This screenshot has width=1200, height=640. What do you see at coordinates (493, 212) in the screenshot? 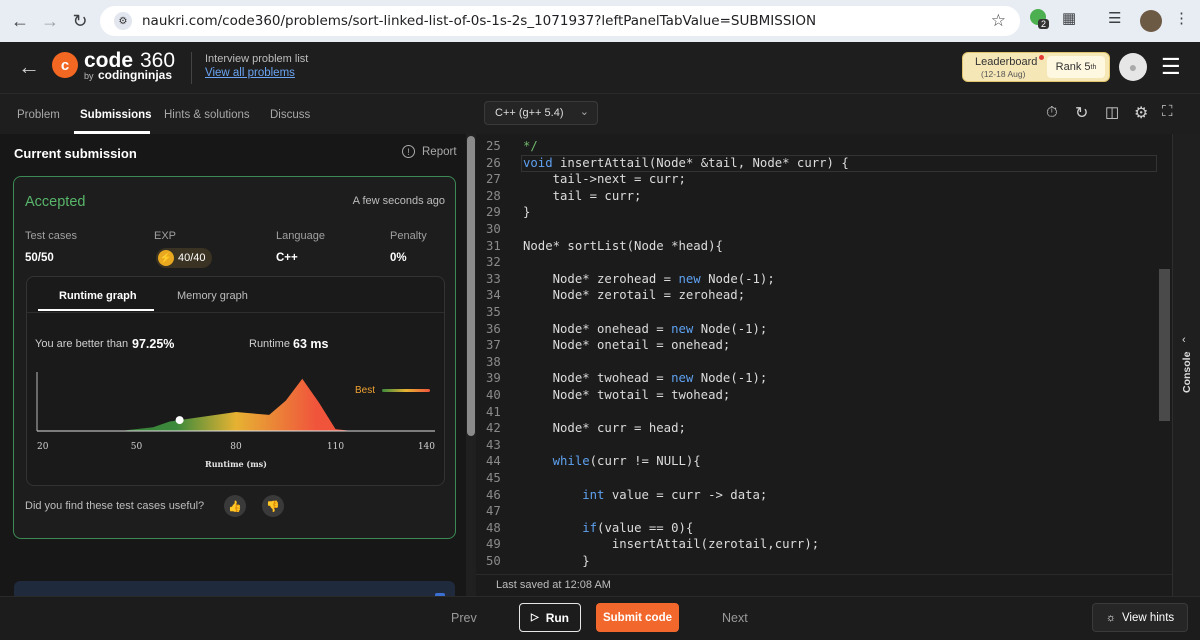
I see `line-number: 29` at bounding box center [493, 212].